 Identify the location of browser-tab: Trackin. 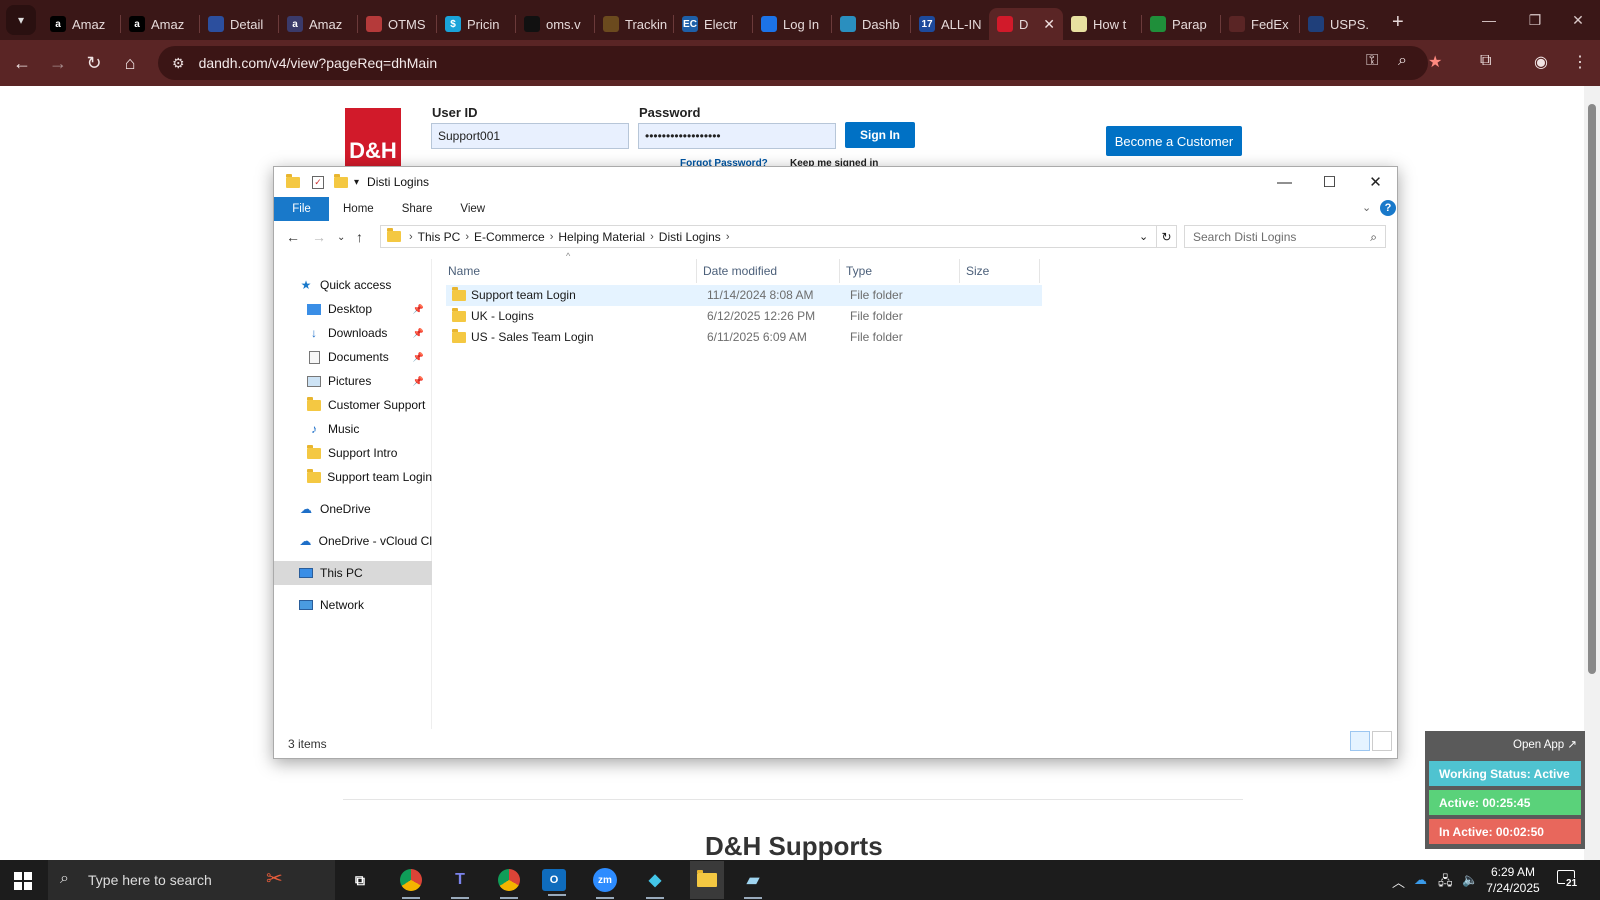
(634, 24).